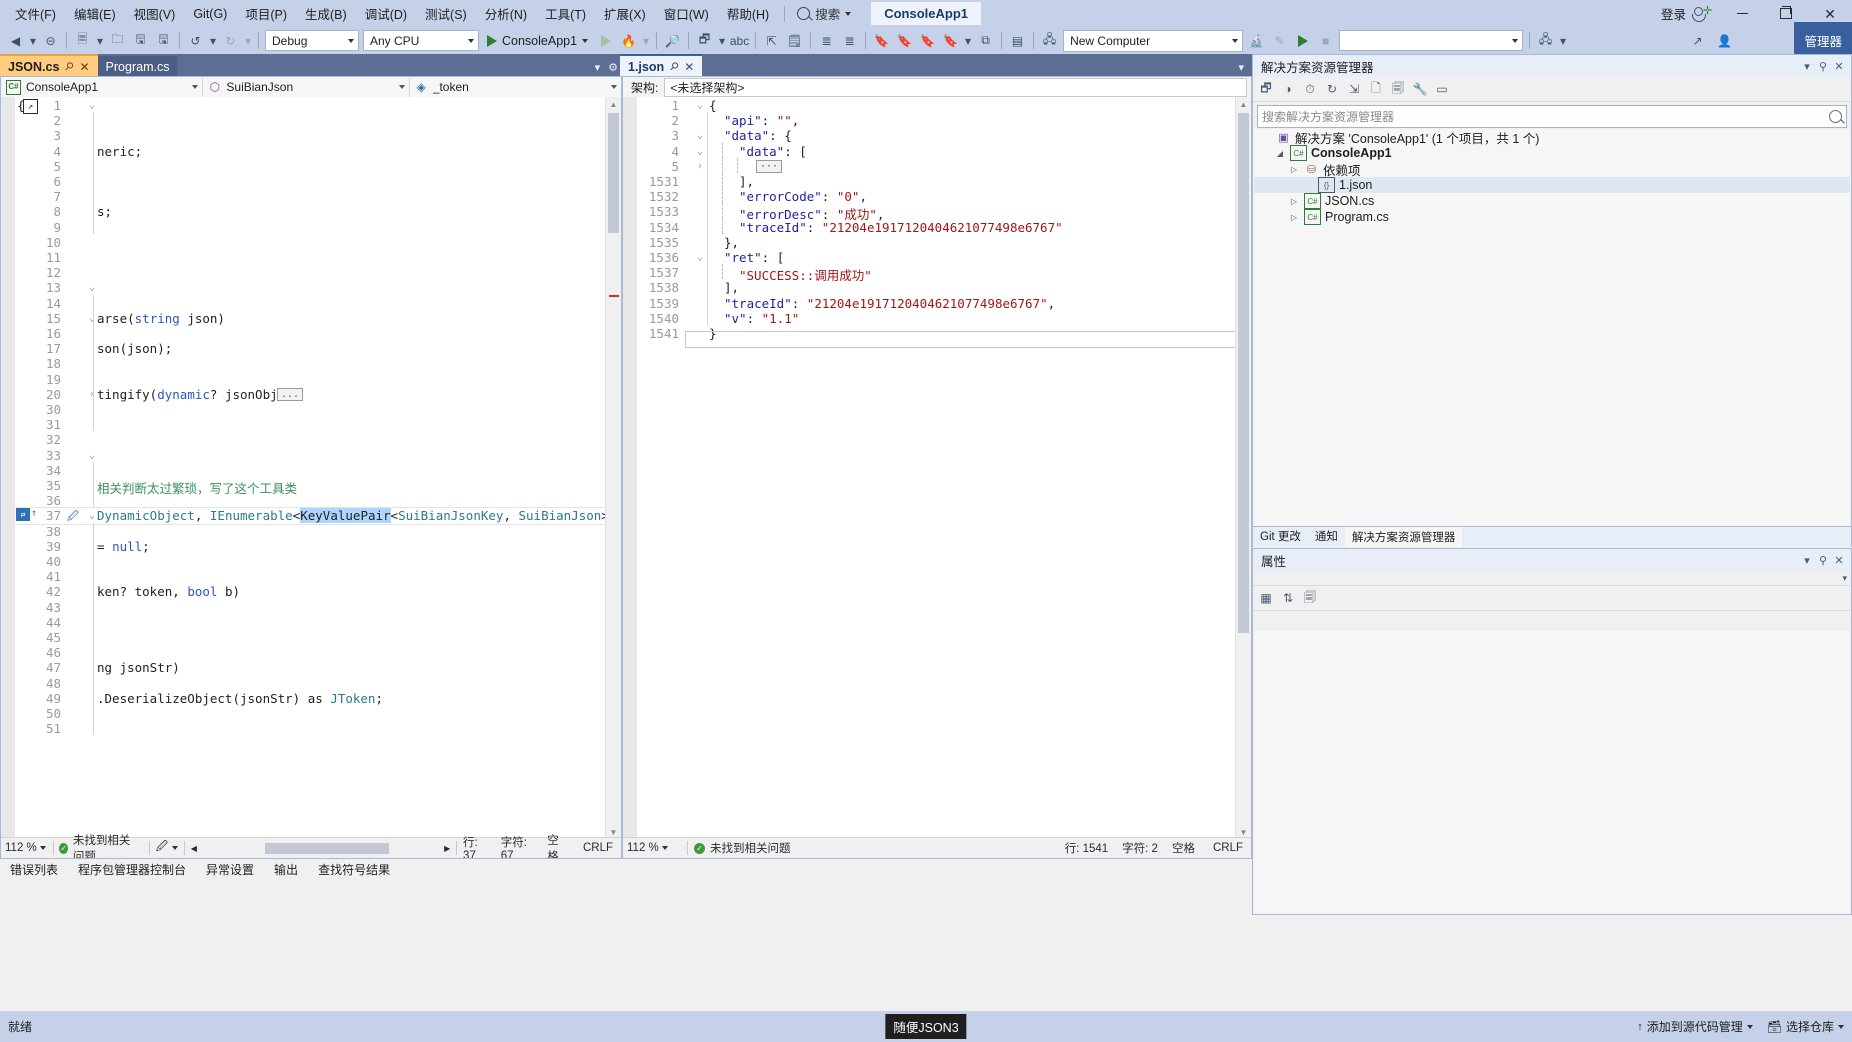 This screenshot has height=1042, width=1852. What do you see at coordinates (1241, 67) in the screenshot?
I see `tab-list-dropdown-icon: ▾` at bounding box center [1241, 67].